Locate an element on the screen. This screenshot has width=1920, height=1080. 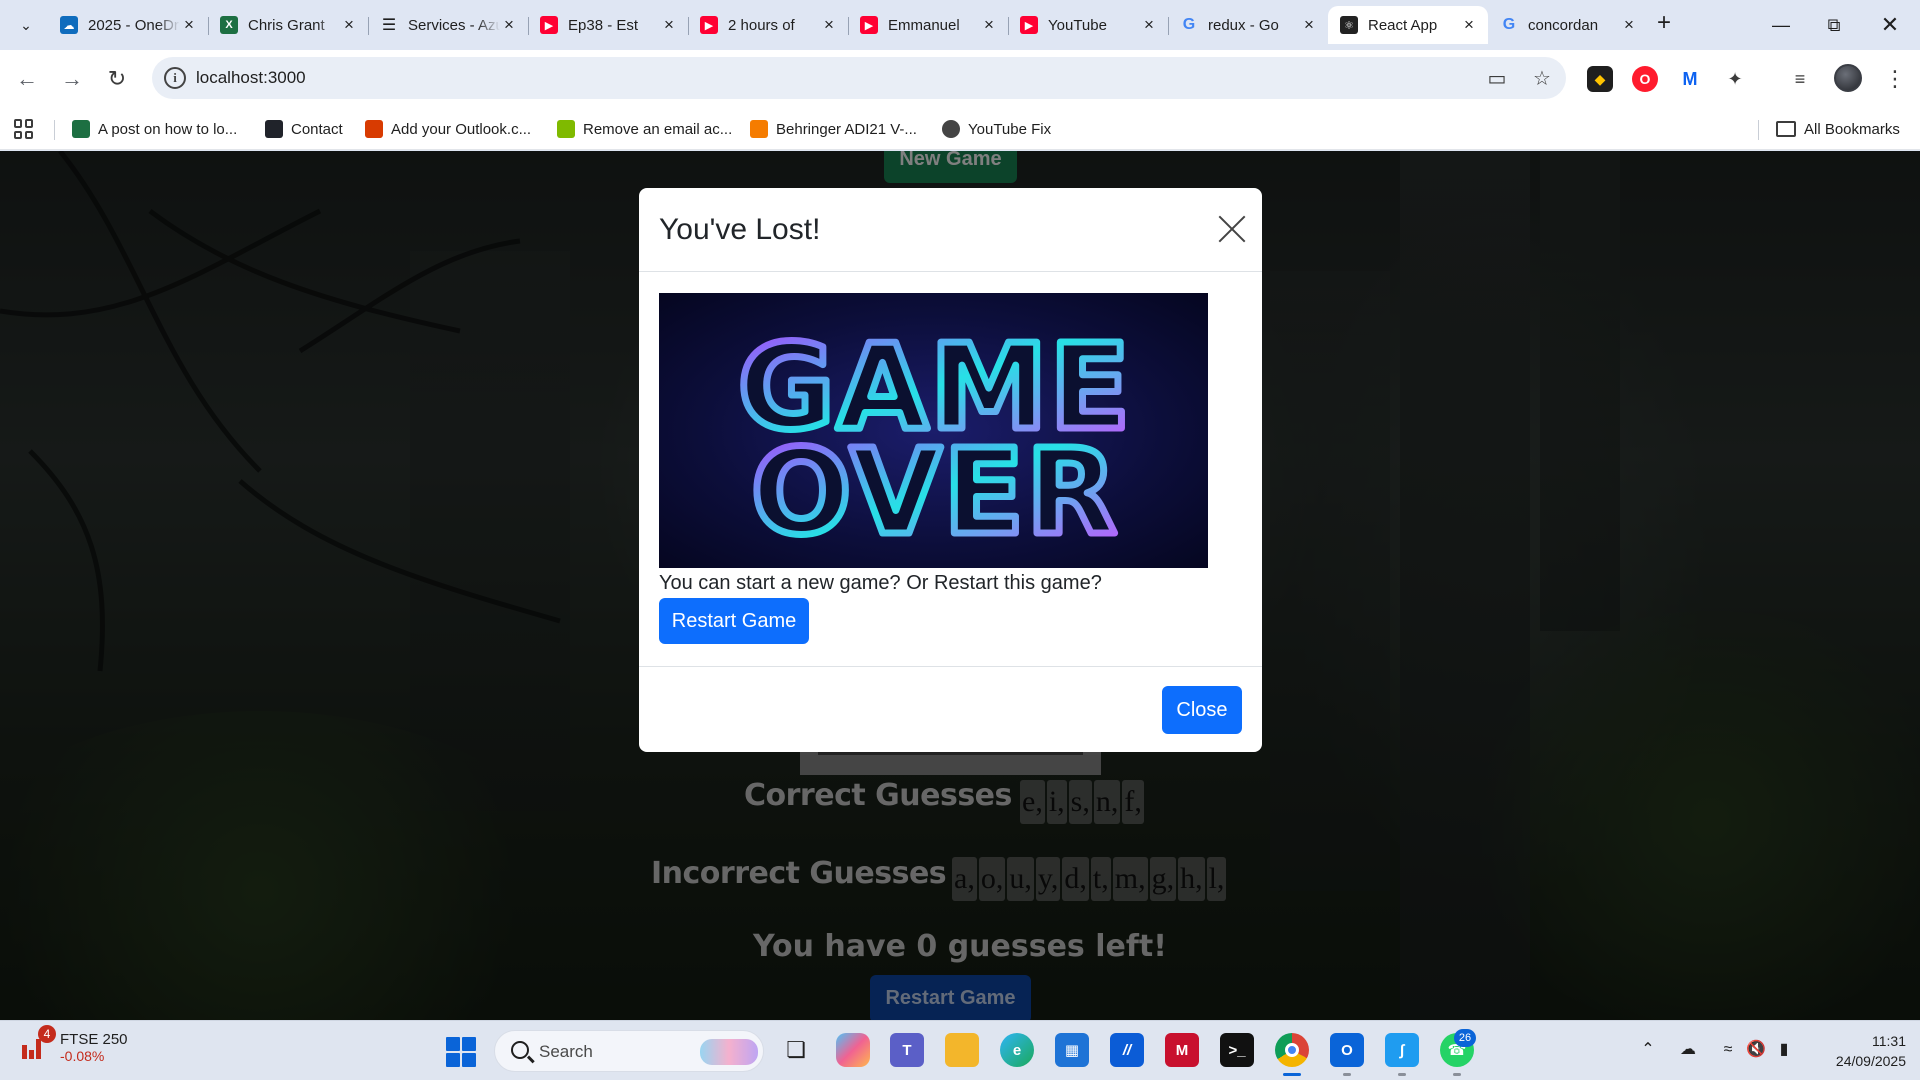
file-explorer-icon is located at coordinates (962, 1050).